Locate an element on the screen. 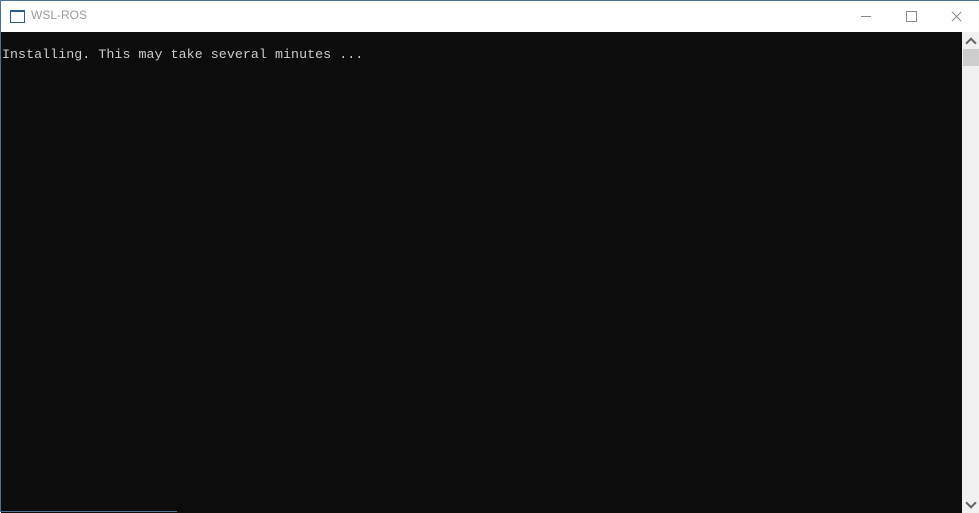 This screenshot has height=513, width=979. maximize-button is located at coordinates (911, 16).